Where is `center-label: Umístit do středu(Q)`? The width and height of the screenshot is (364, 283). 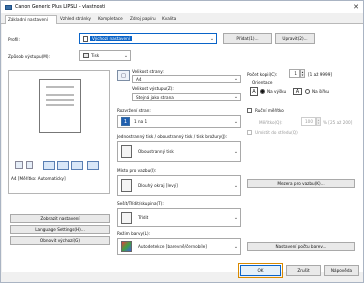
center-label: Umístit do středu(Q) is located at coordinates (276, 132).